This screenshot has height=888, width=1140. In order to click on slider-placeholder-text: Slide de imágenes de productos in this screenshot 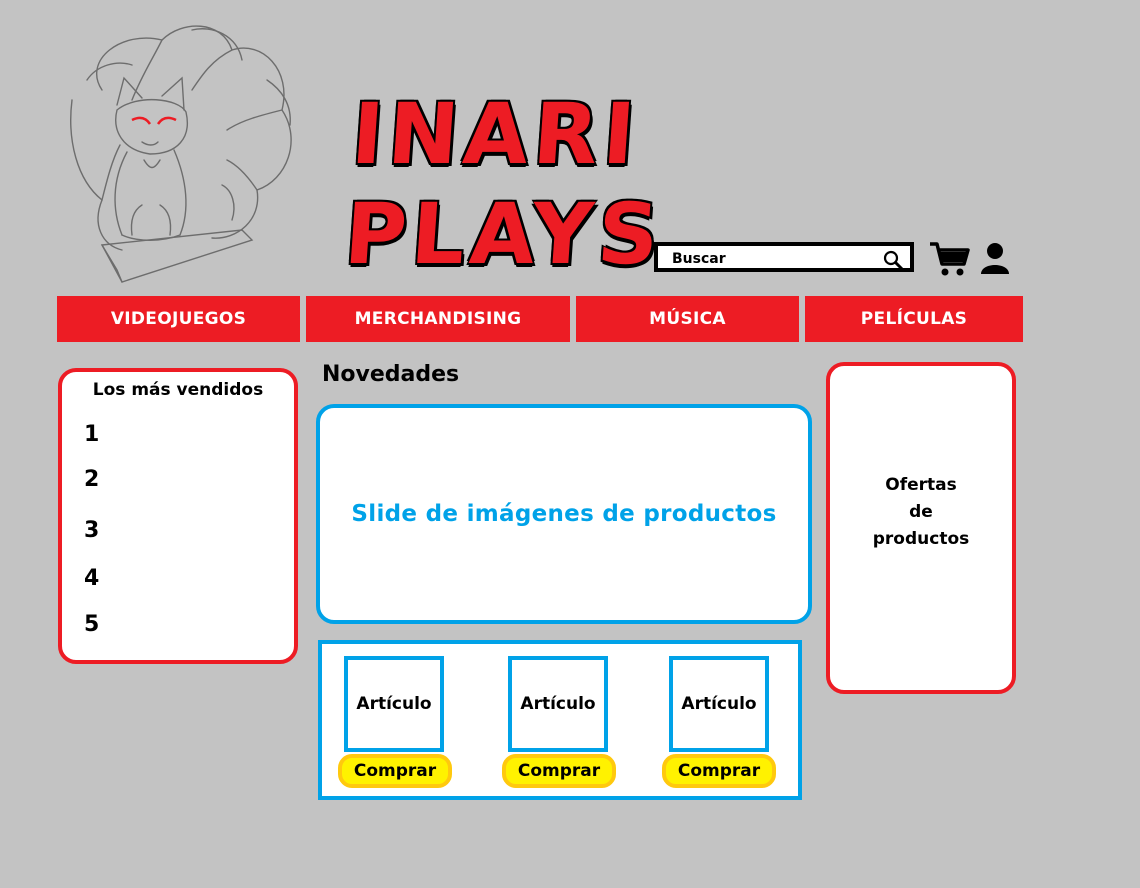, I will do `click(564, 514)`.